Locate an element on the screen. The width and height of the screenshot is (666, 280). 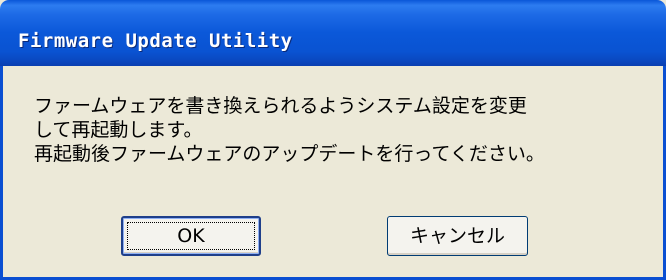
message-line-3: 再起動後ファームウェアのアップデートを行ってください。 is located at coordinates (289, 154).